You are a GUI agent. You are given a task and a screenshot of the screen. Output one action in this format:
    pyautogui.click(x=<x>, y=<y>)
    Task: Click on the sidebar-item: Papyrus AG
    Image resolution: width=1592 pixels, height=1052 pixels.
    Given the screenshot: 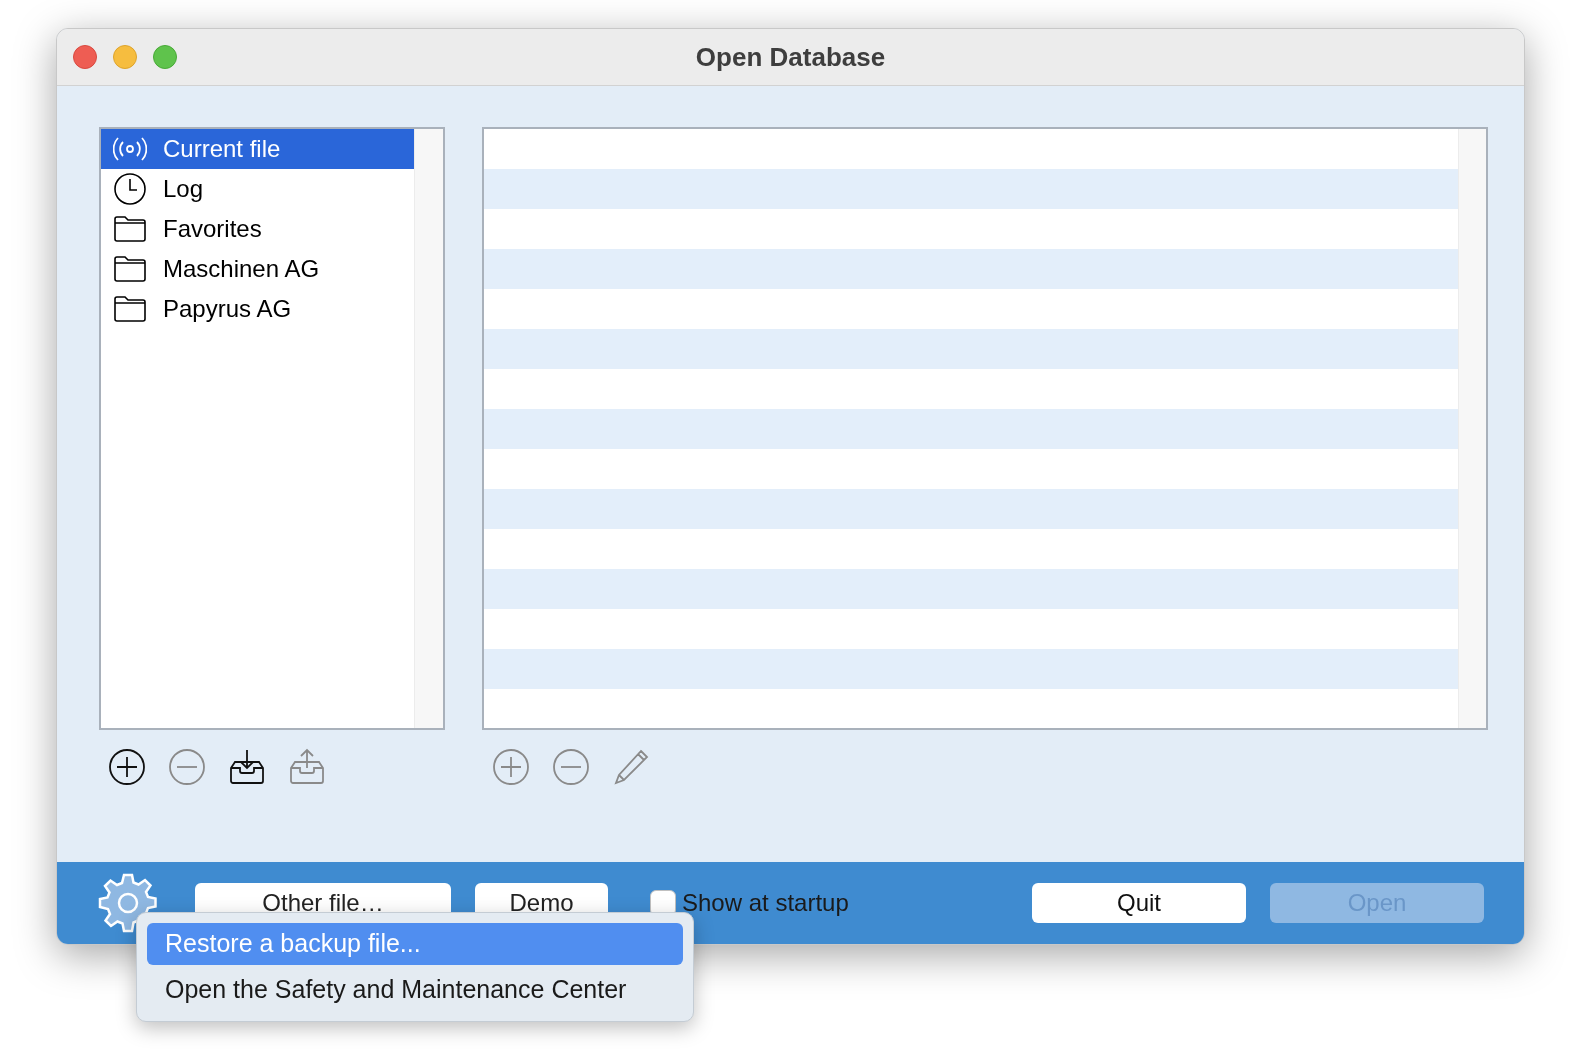 What is the action you would take?
    pyautogui.click(x=257, y=309)
    